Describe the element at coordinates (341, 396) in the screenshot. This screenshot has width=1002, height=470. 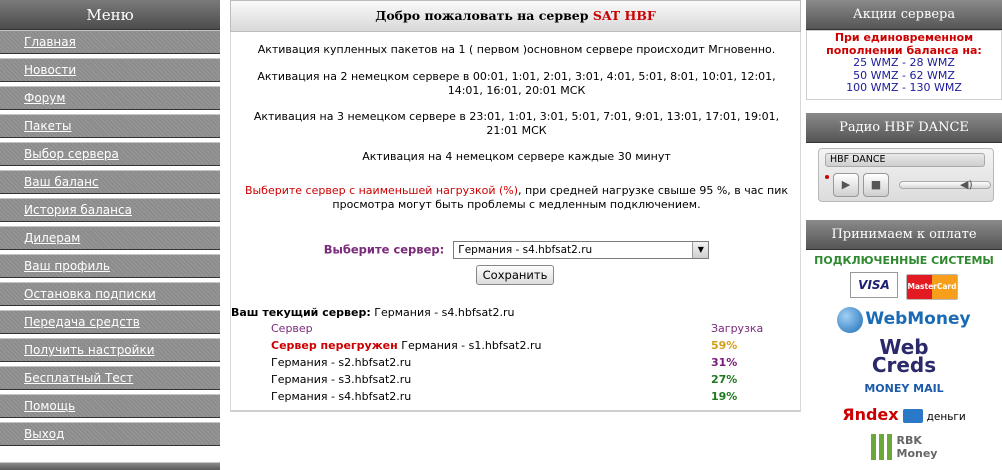
I see `server-name: Германия - s4.hbfsat2.ru` at that location.